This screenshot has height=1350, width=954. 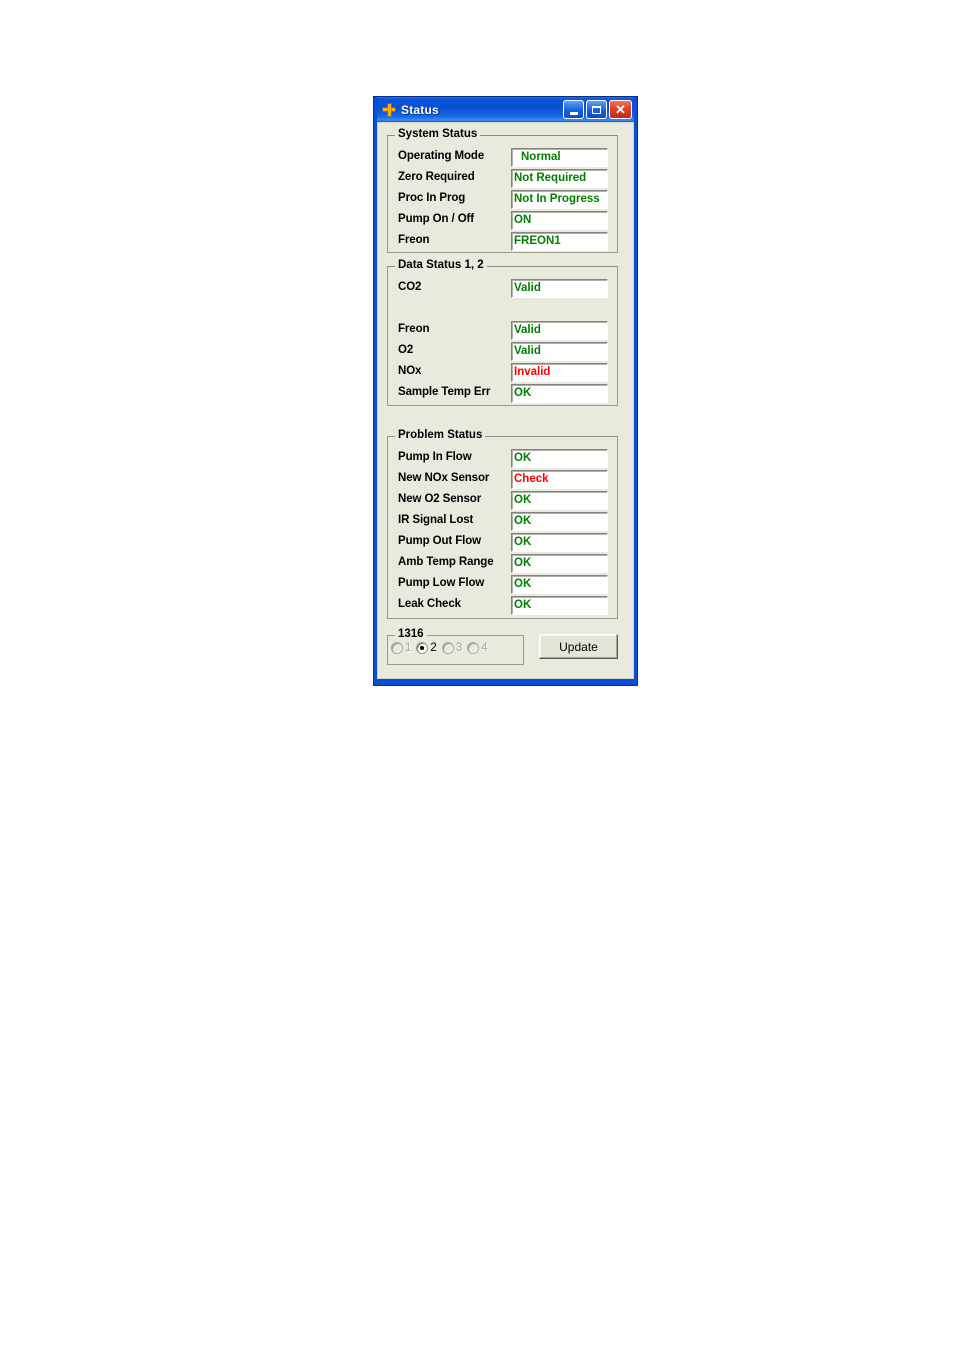 What do you see at coordinates (502, 459) in the screenshot?
I see `status-row: Pump In Flow OK` at bounding box center [502, 459].